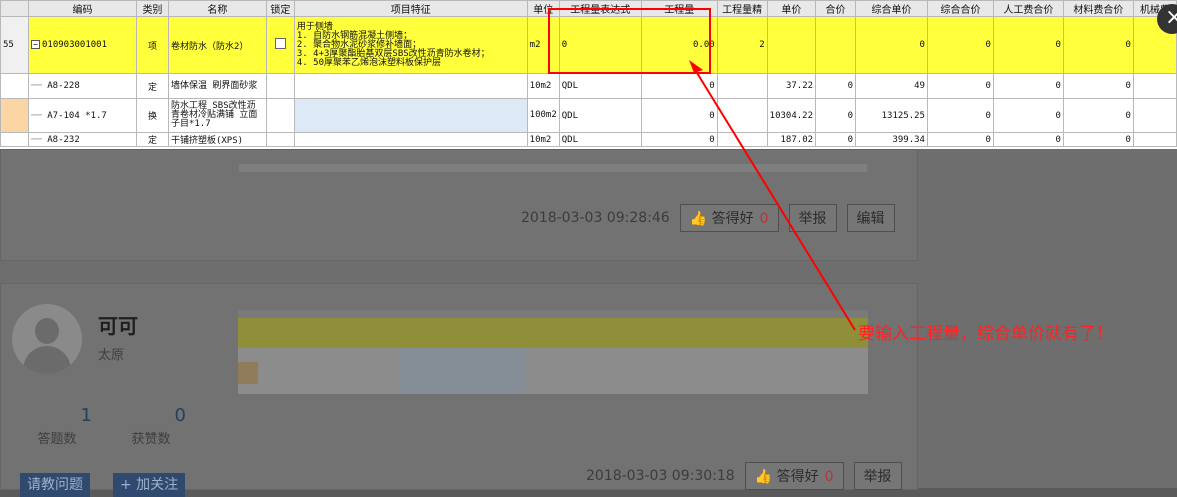  I want to click on annotation-text: 要输入工程量，综合单价就有了！, so click(985, 334).